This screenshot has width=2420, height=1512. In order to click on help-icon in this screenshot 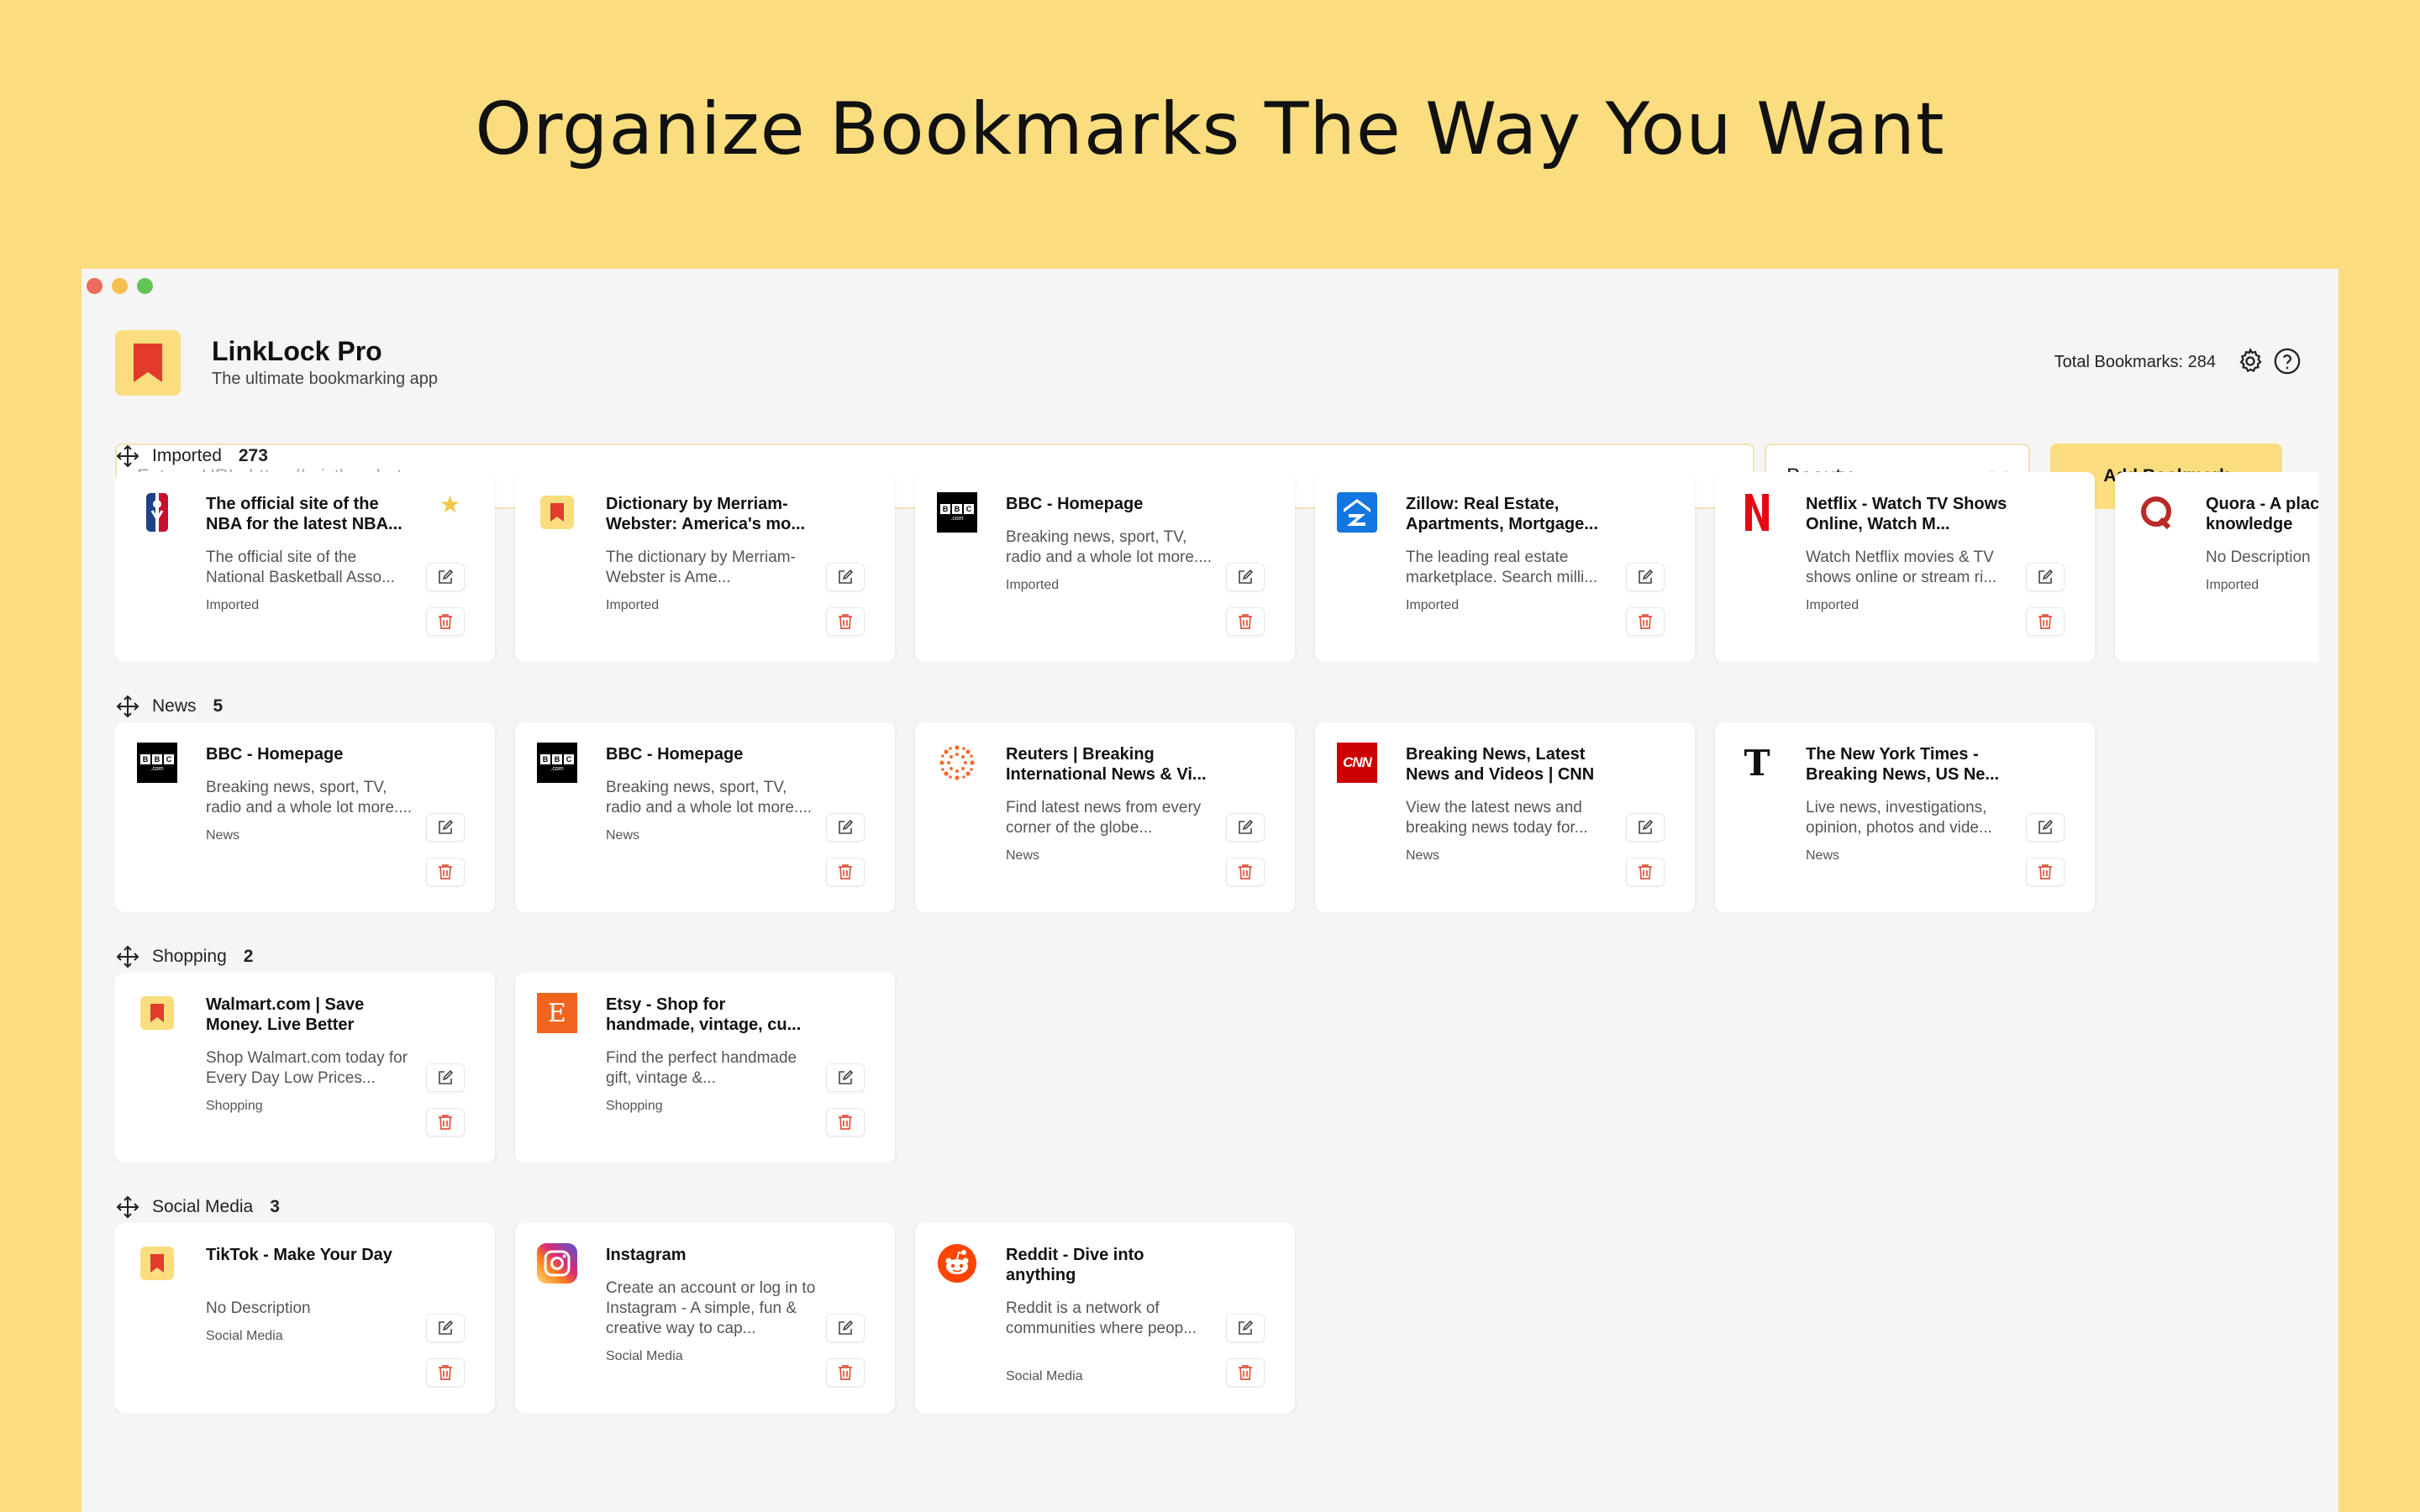, I will do `click(2287, 361)`.